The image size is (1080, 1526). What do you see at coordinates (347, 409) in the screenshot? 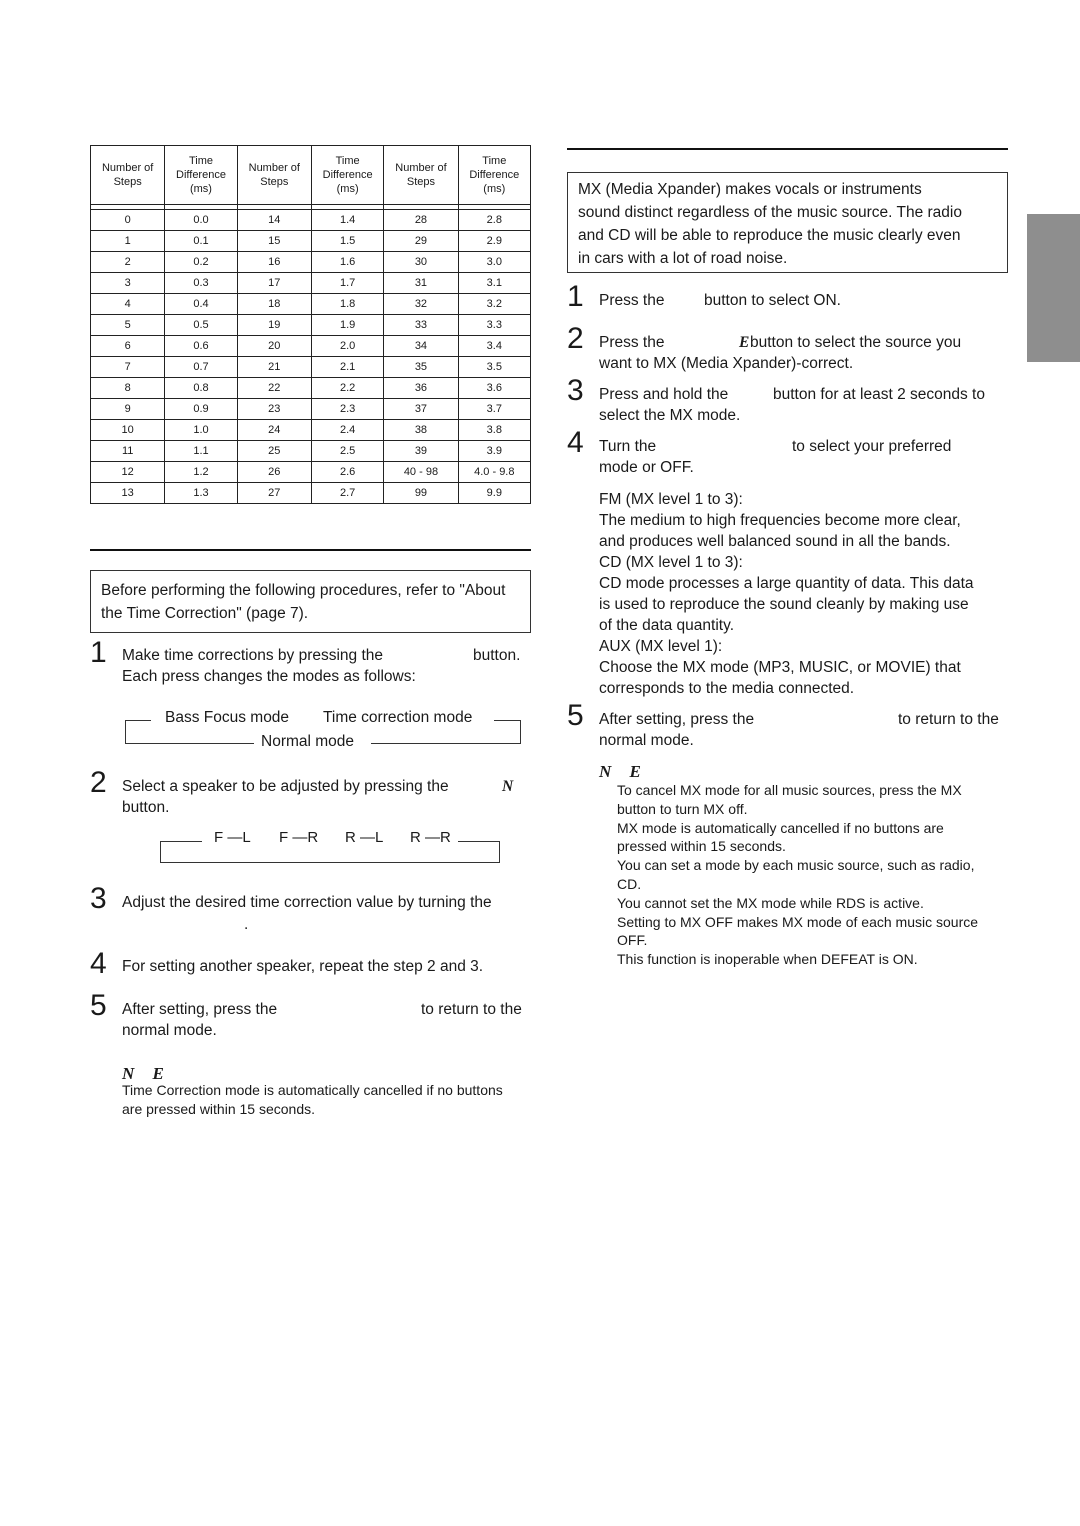
I see `cell-time-diff: 2.3` at bounding box center [347, 409].